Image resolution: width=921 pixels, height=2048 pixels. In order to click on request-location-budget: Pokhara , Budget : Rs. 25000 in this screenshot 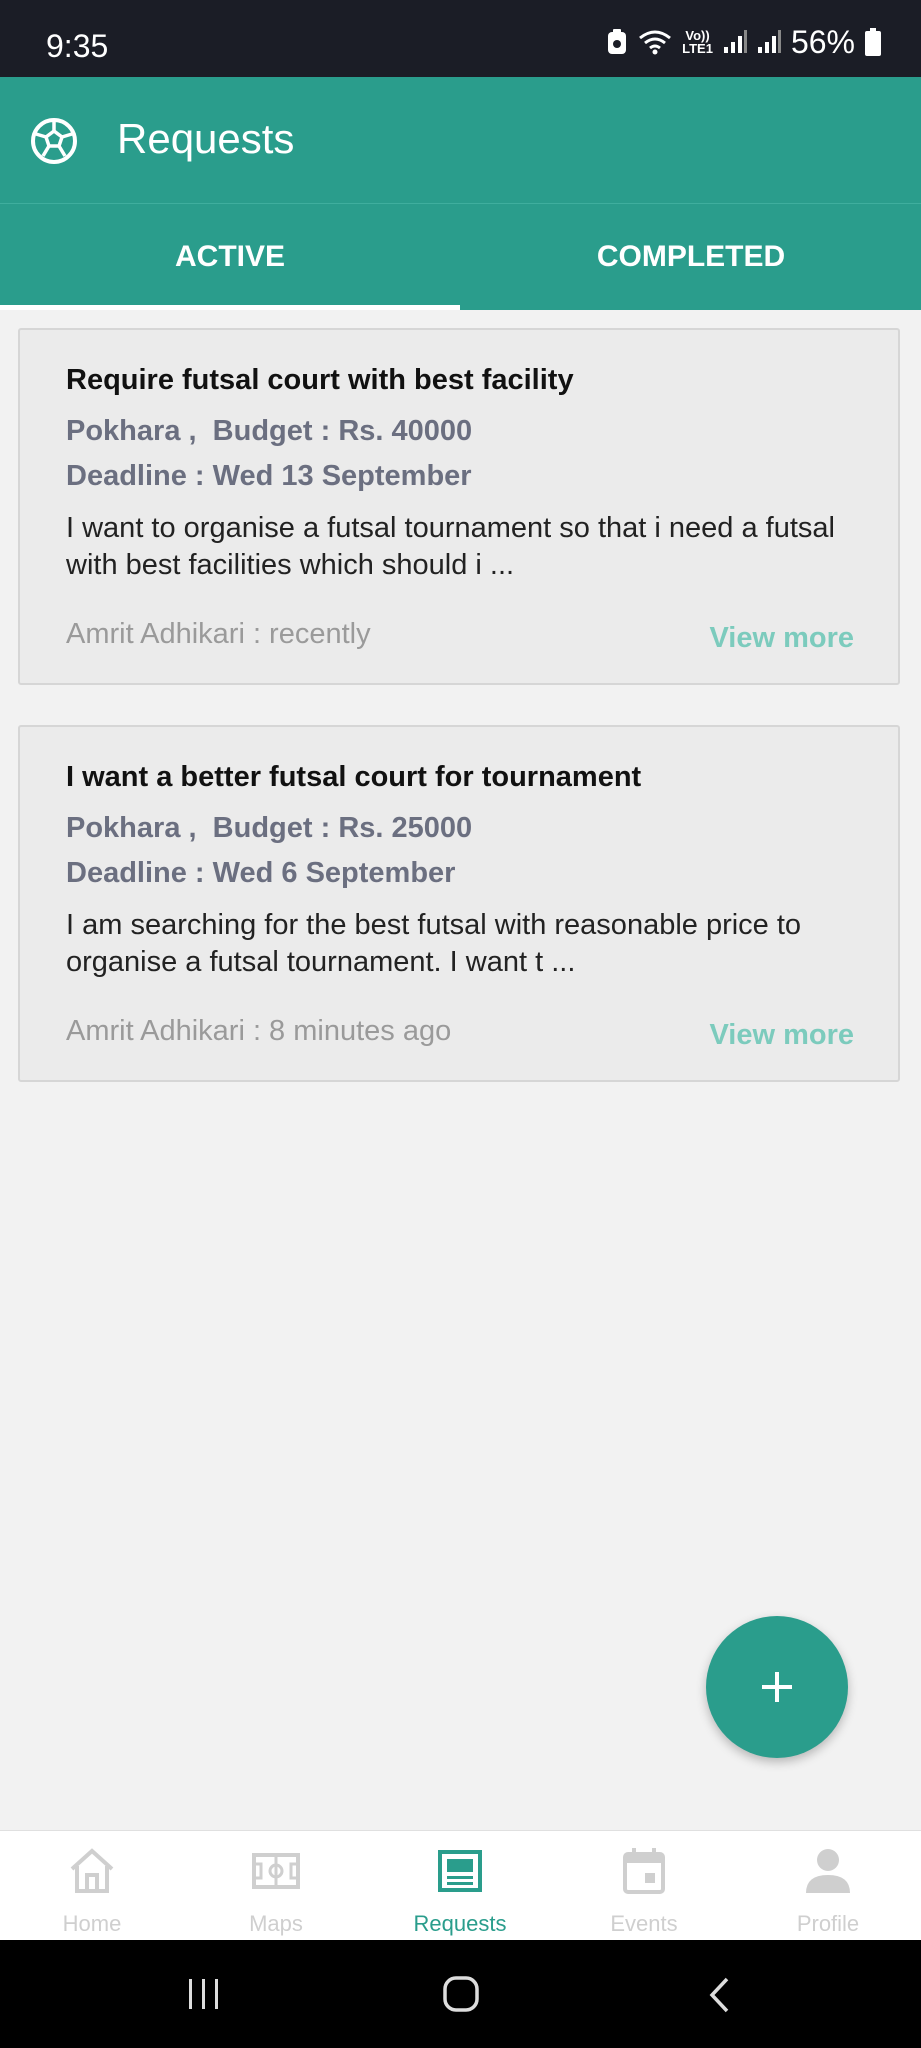, I will do `click(269, 828)`.